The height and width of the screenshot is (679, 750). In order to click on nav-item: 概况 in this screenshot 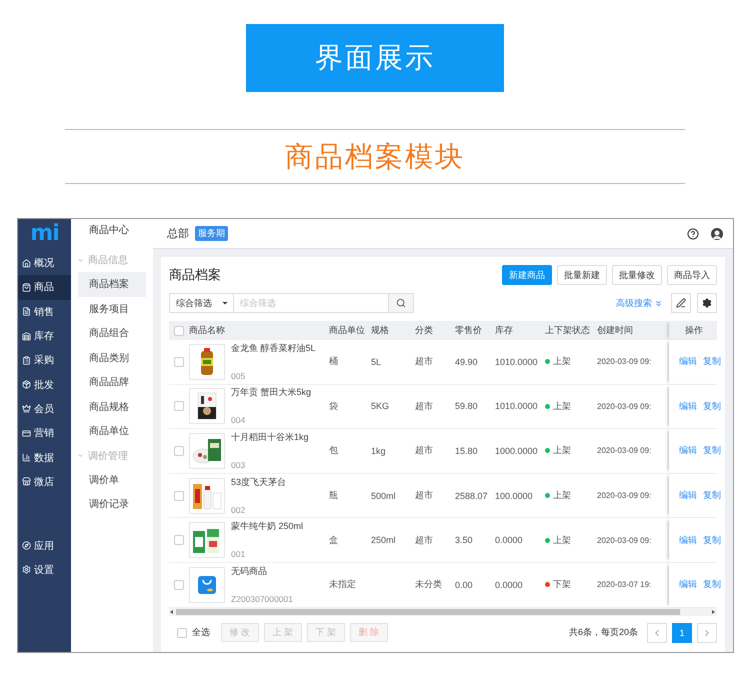, I will do `click(44, 263)`.